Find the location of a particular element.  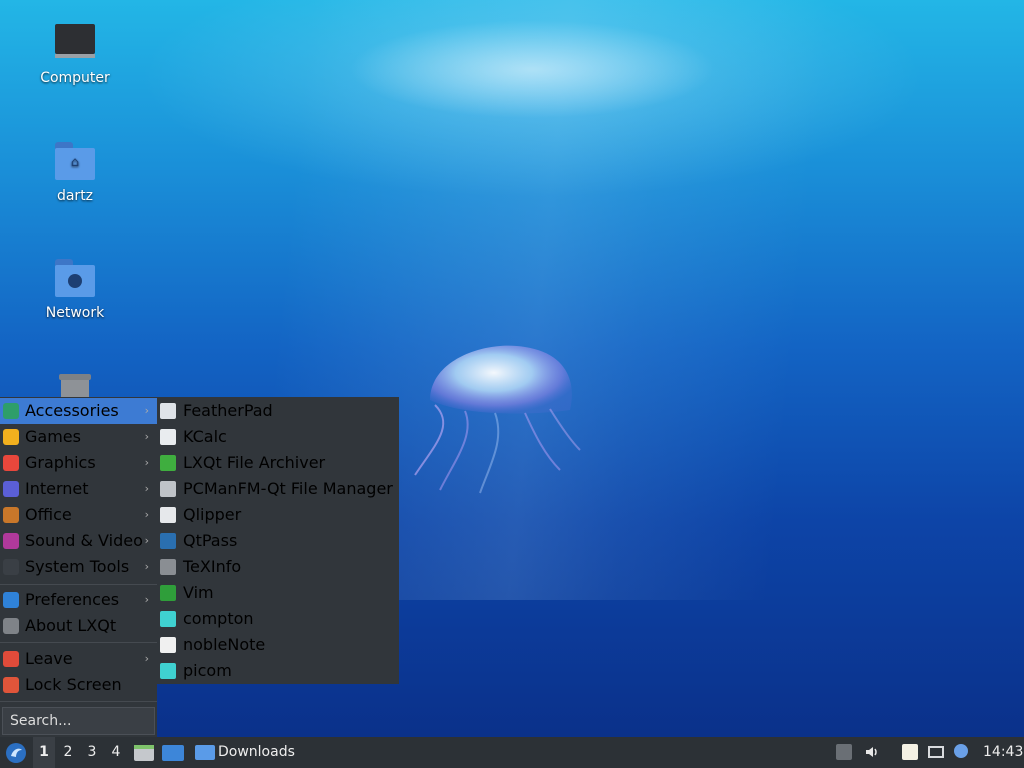

archive-icon is located at coordinates (168, 463).